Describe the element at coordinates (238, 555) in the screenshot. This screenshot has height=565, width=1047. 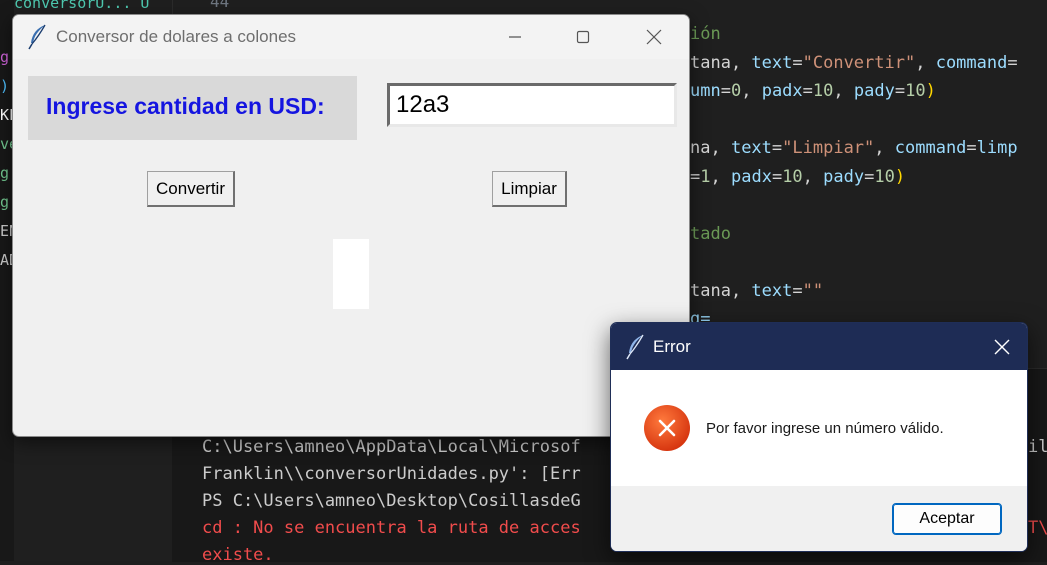
I see `terminal-line: existe.` at that location.